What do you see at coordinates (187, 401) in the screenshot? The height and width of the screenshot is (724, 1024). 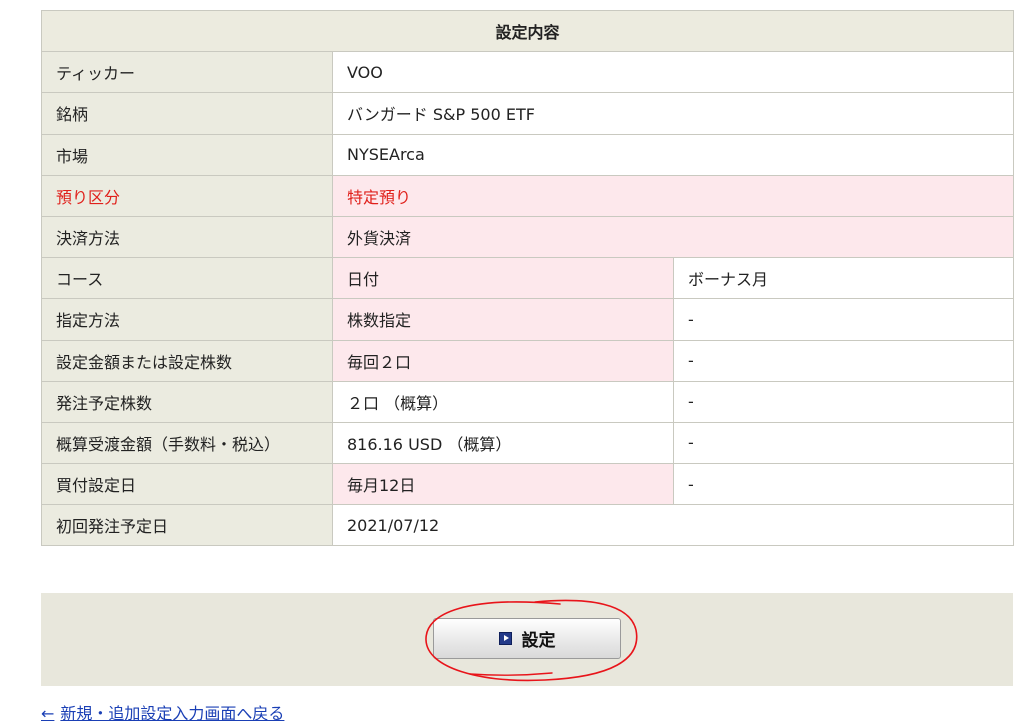 I see `row-label: 発注予定株数` at bounding box center [187, 401].